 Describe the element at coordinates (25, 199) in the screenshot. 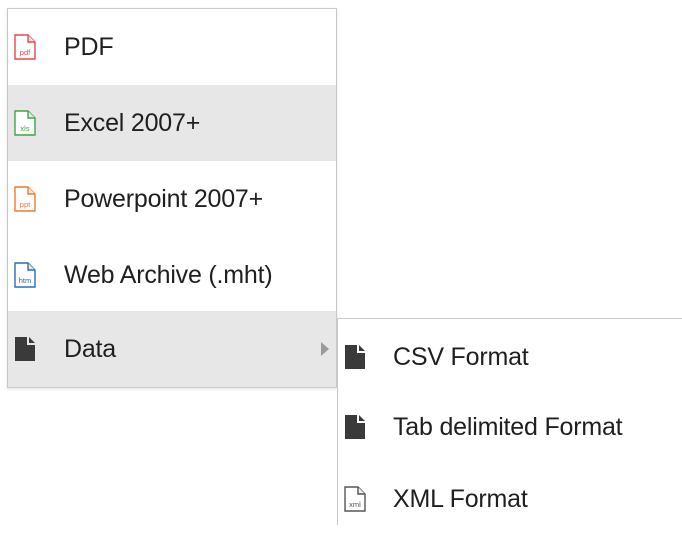

I see `powerpoint-file-icon: ppt` at that location.